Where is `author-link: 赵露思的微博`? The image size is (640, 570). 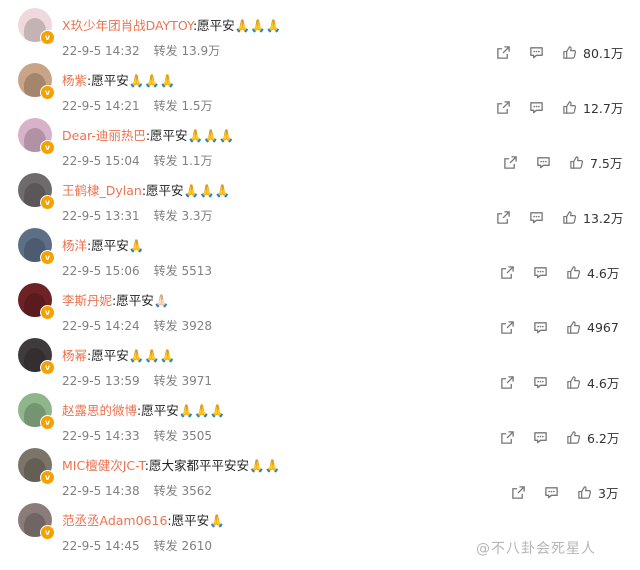 author-link: 赵露思的微博 is located at coordinates (99, 410).